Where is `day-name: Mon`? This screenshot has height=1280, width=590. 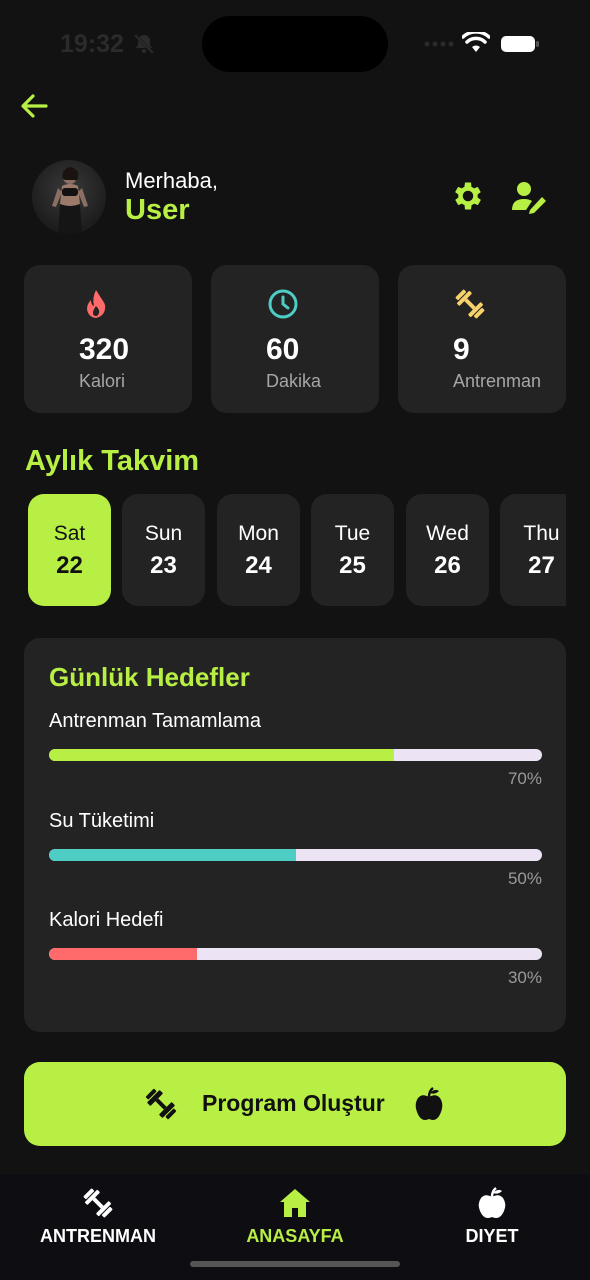
day-name: Mon is located at coordinates (258, 533).